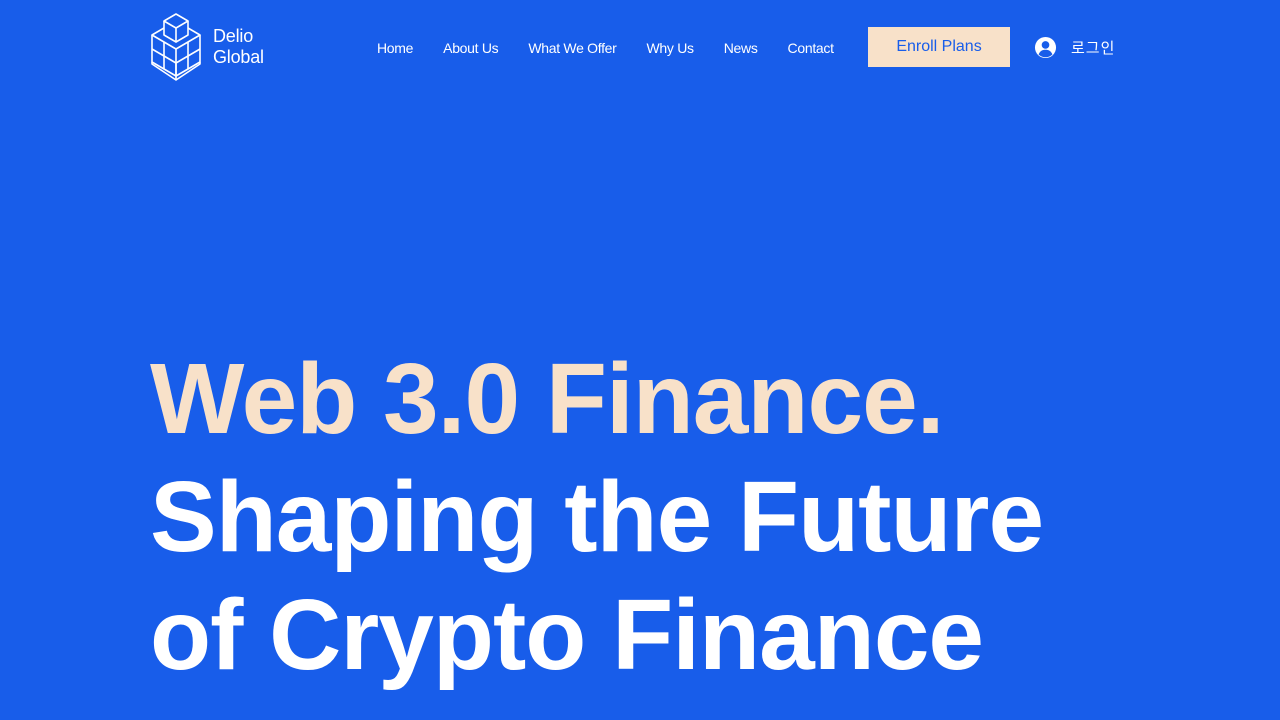 This screenshot has width=1280, height=720. What do you see at coordinates (670, 48) in the screenshot?
I see `nav-link-why-us: Why Us` at bounding box center [670, 48].